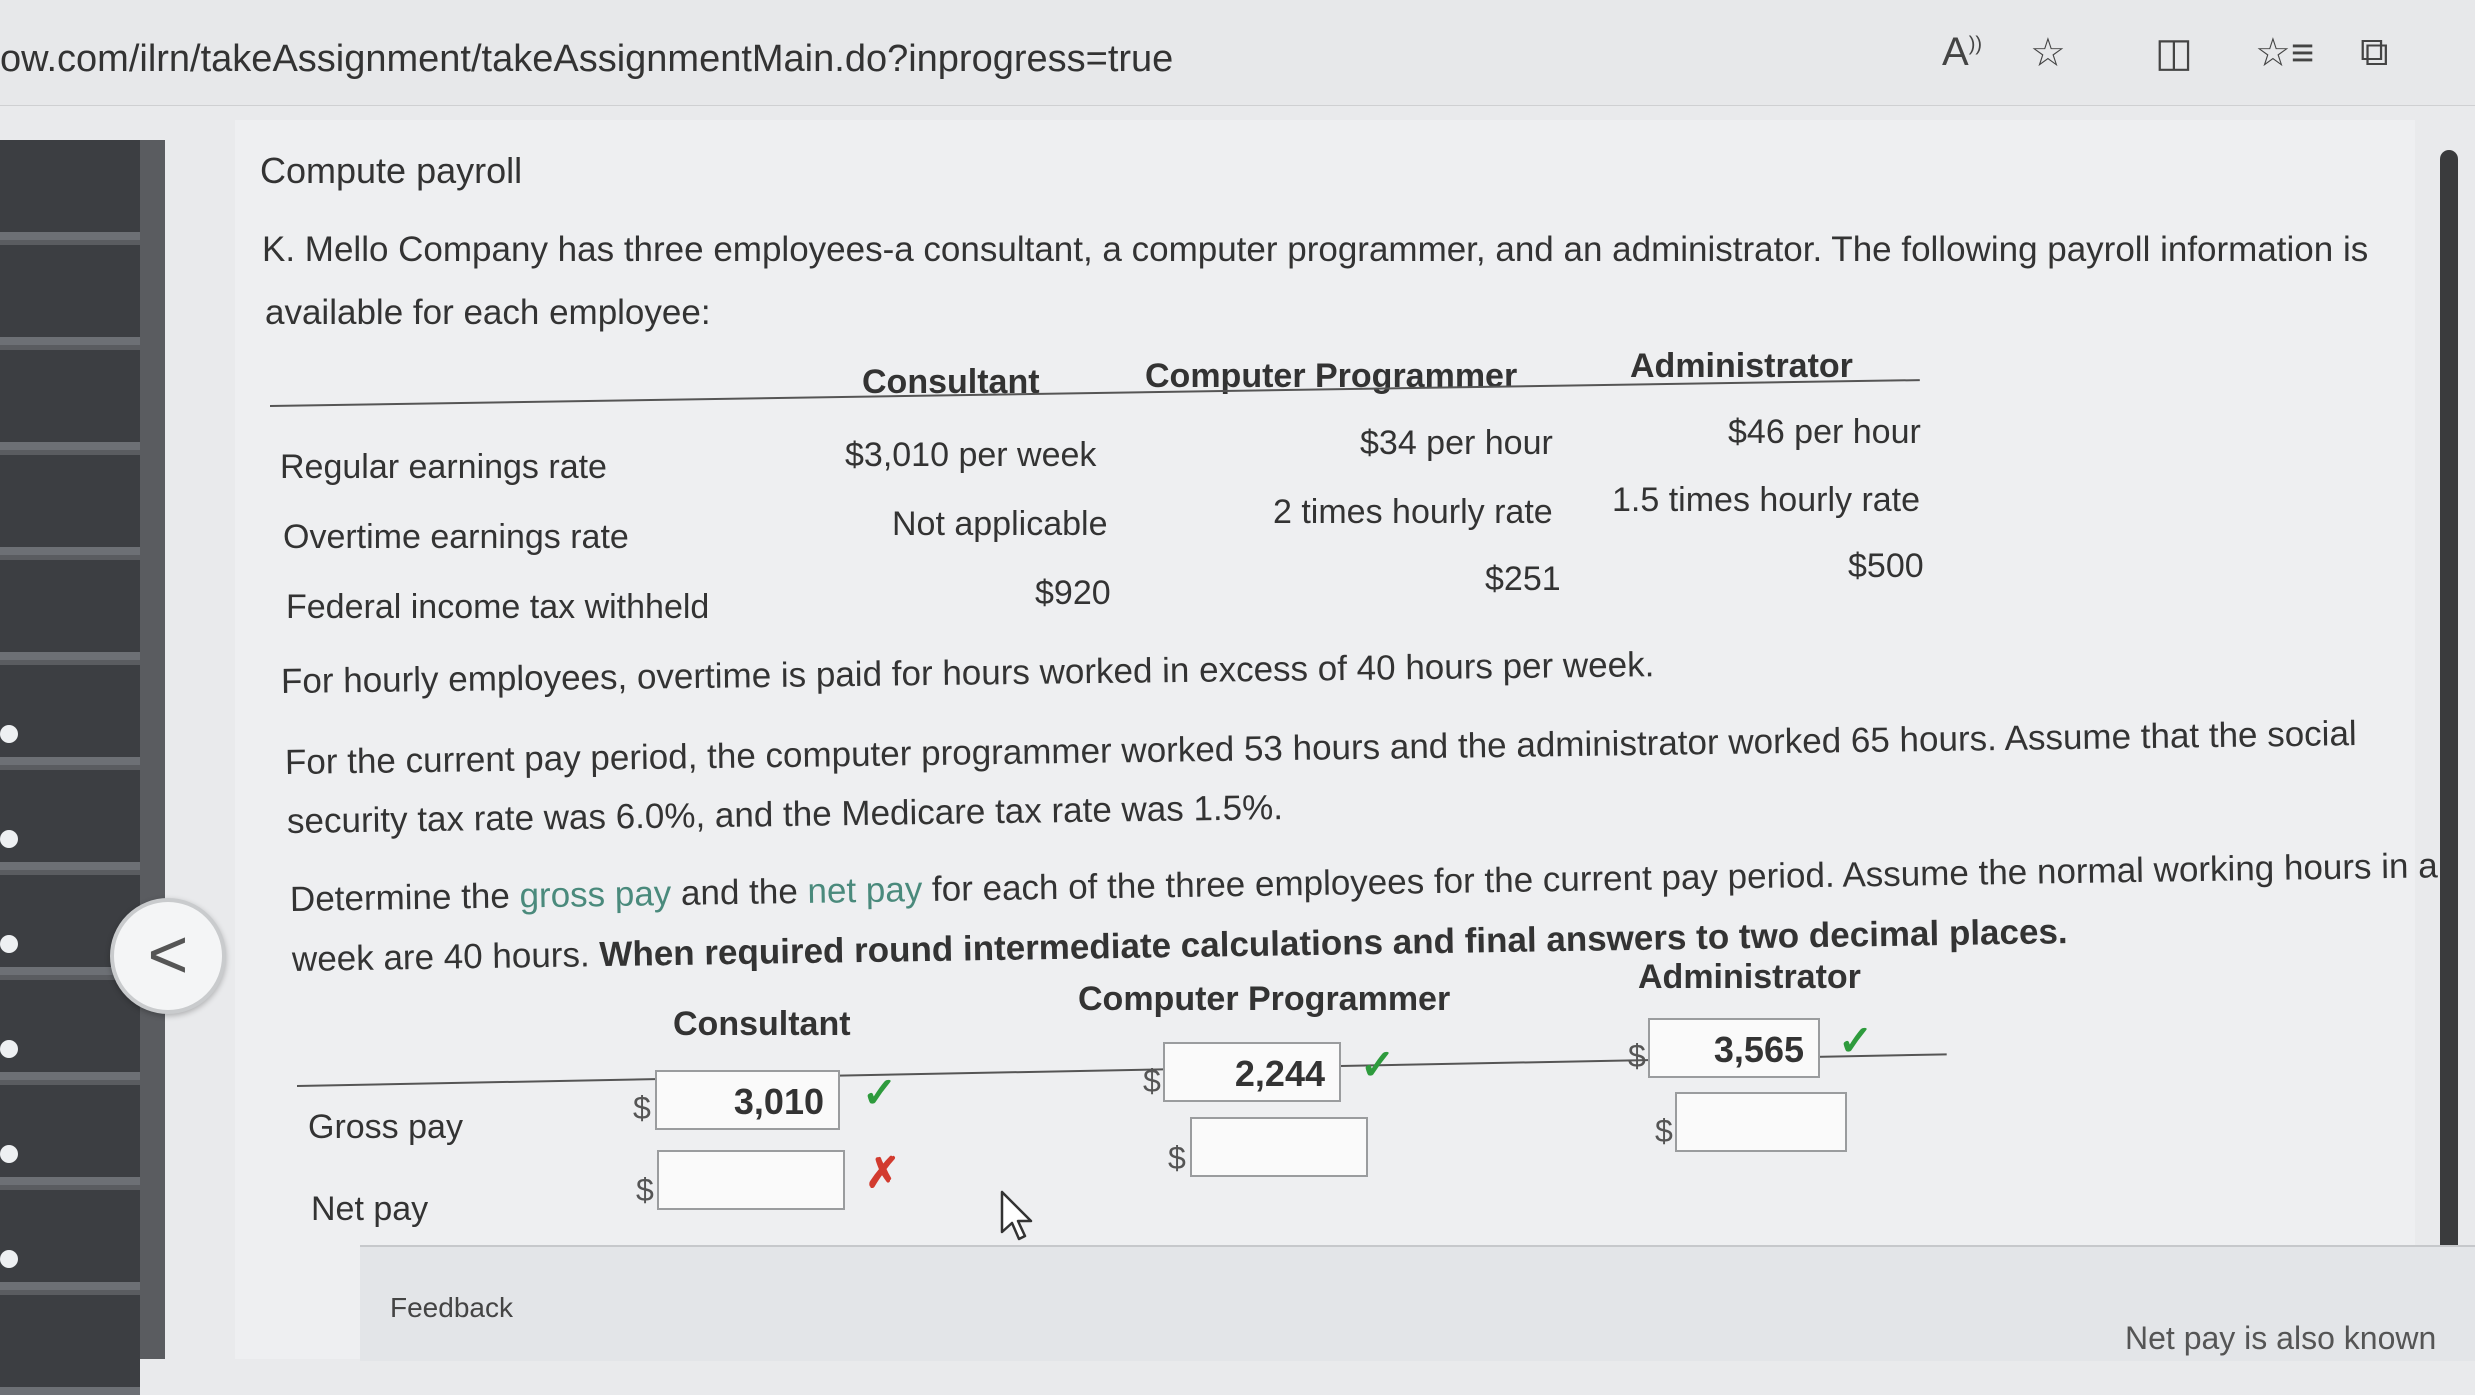  I want to click on read-aloud-icon: A)), so click(1962, 52).